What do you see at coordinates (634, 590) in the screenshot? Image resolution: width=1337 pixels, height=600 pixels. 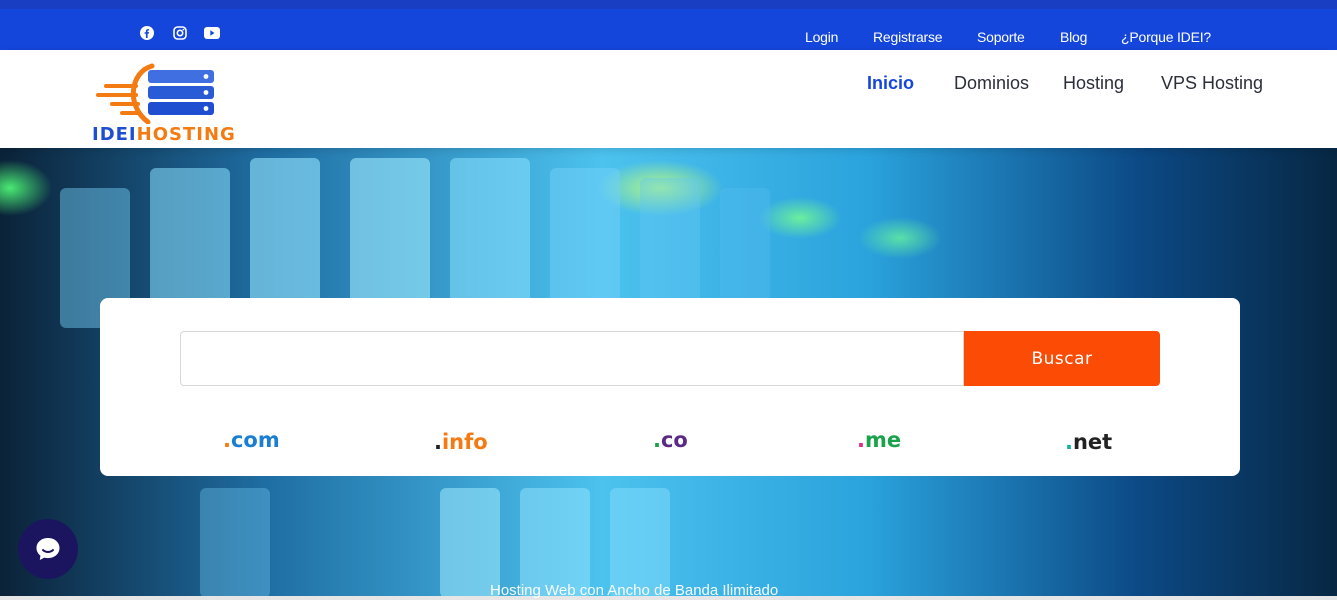 I see `hero-tagline: Hosting Web con Ancho de Banda Ilimitado` at bounding box center [634, 590].